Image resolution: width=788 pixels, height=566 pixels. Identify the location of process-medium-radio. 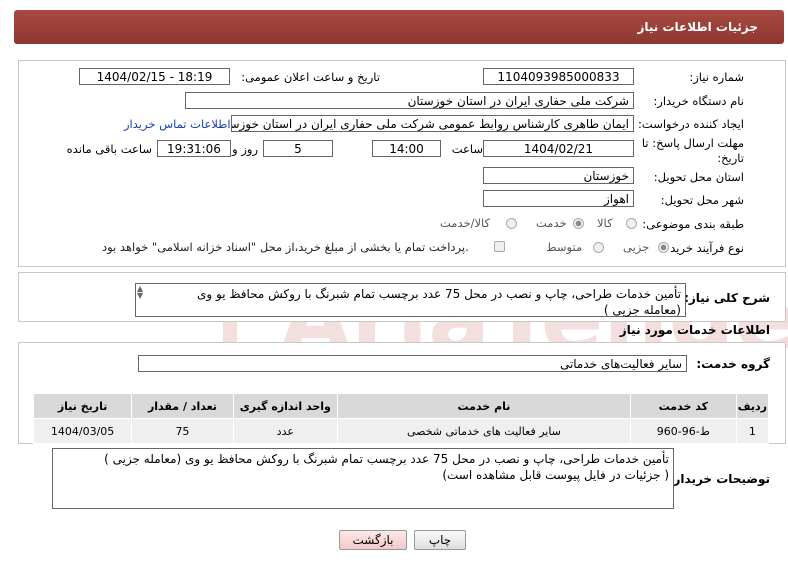
(598, 247).